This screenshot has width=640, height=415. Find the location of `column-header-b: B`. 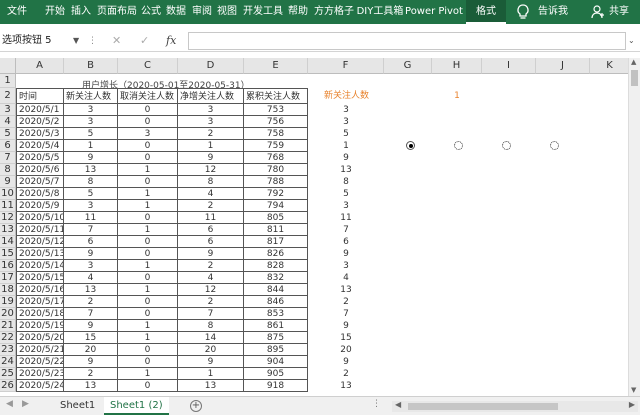

column-header-b: B is located at coordinates (91, 66).